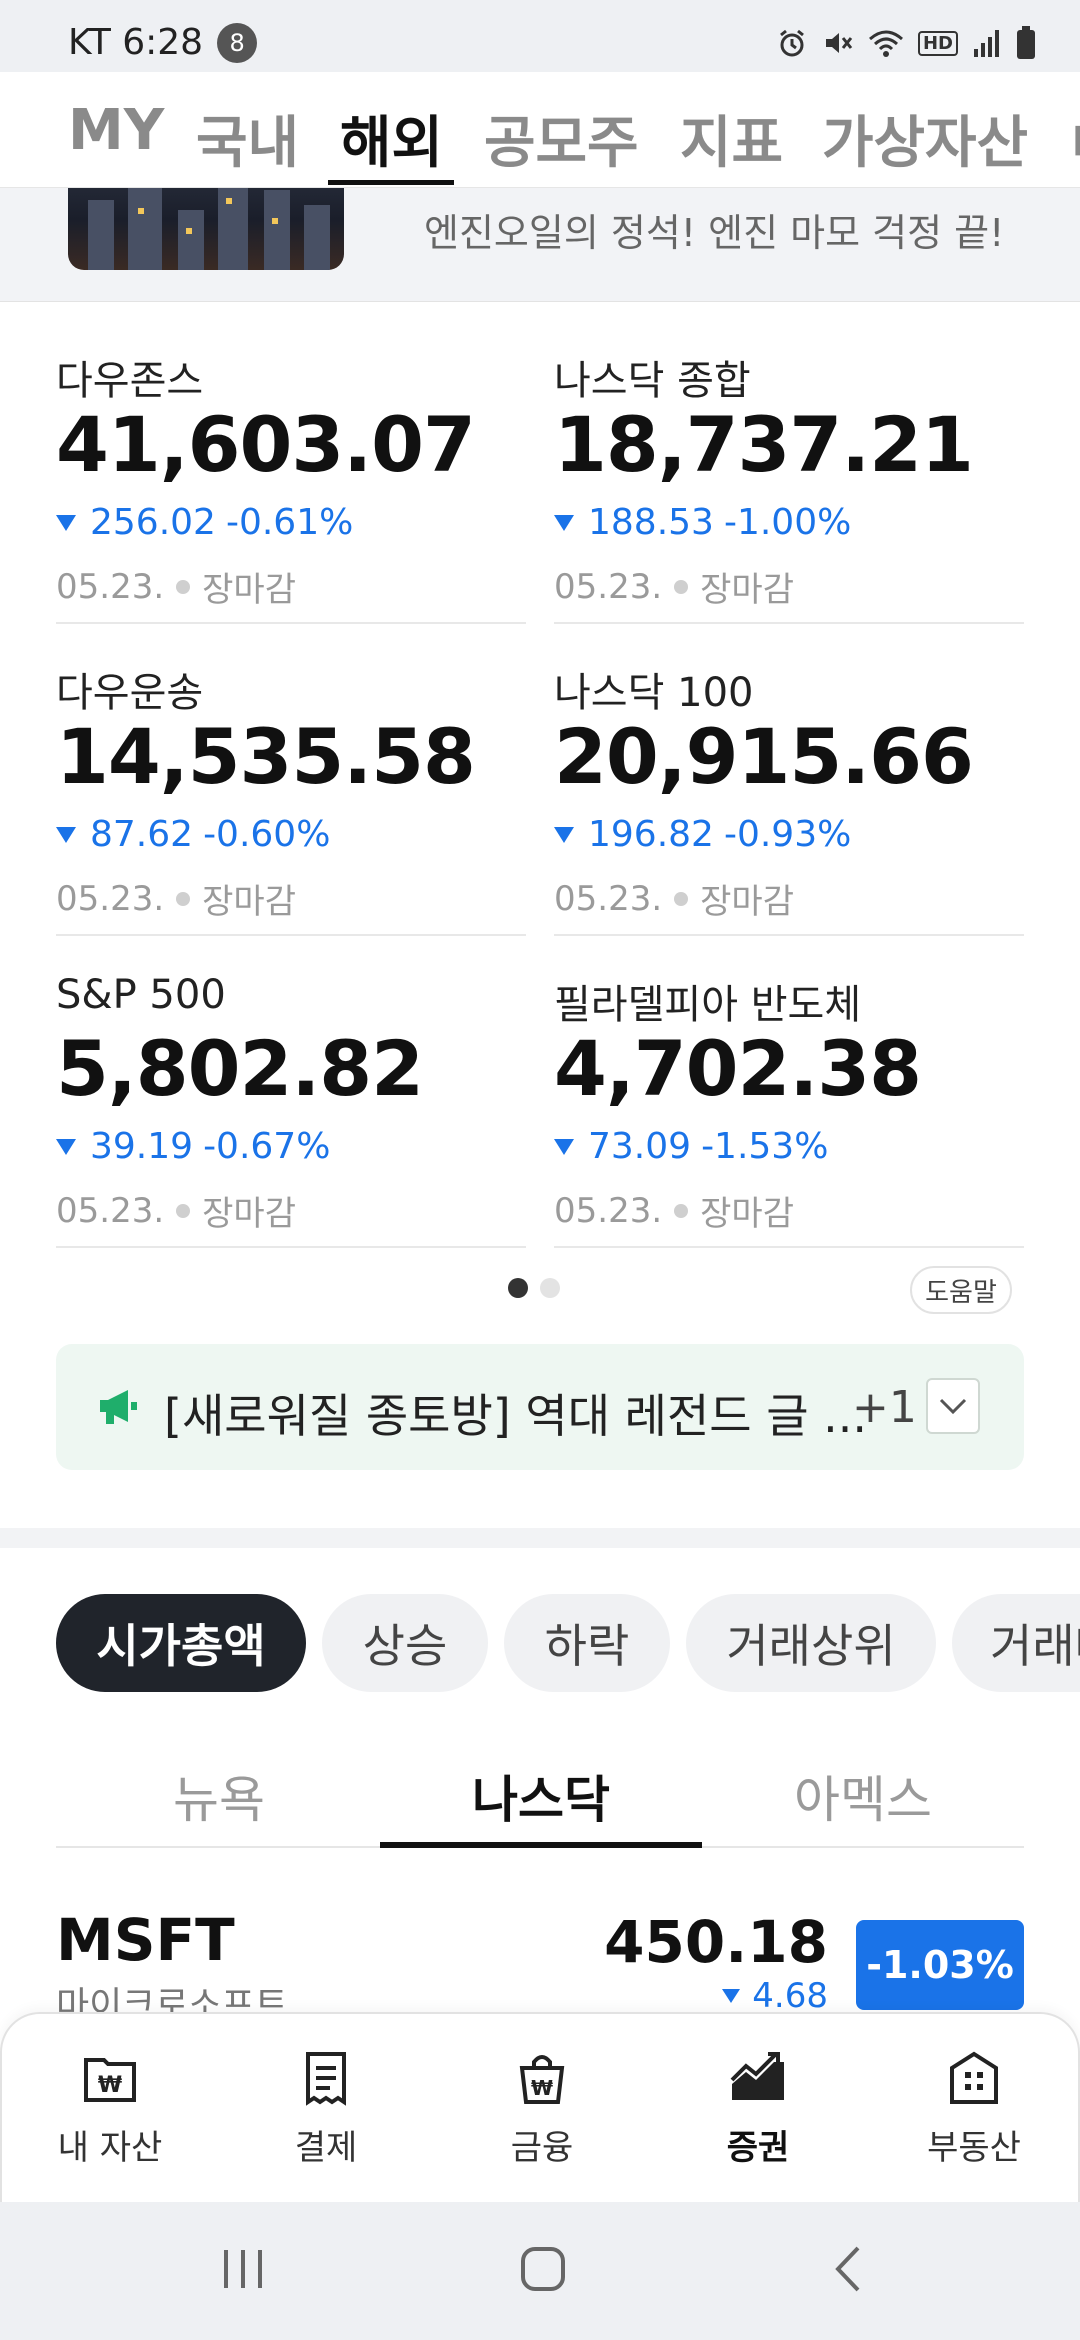 The image size is (1080, 2340). Describe the element at coordinates (116, 130) in the screenshot. I see `tab-my: MY` at that location.